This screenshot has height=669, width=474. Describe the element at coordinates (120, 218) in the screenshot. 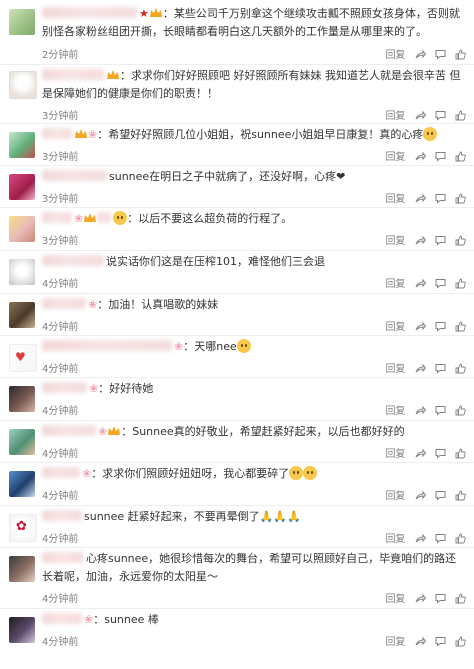

I see `smile-emoji-icon` at that location.